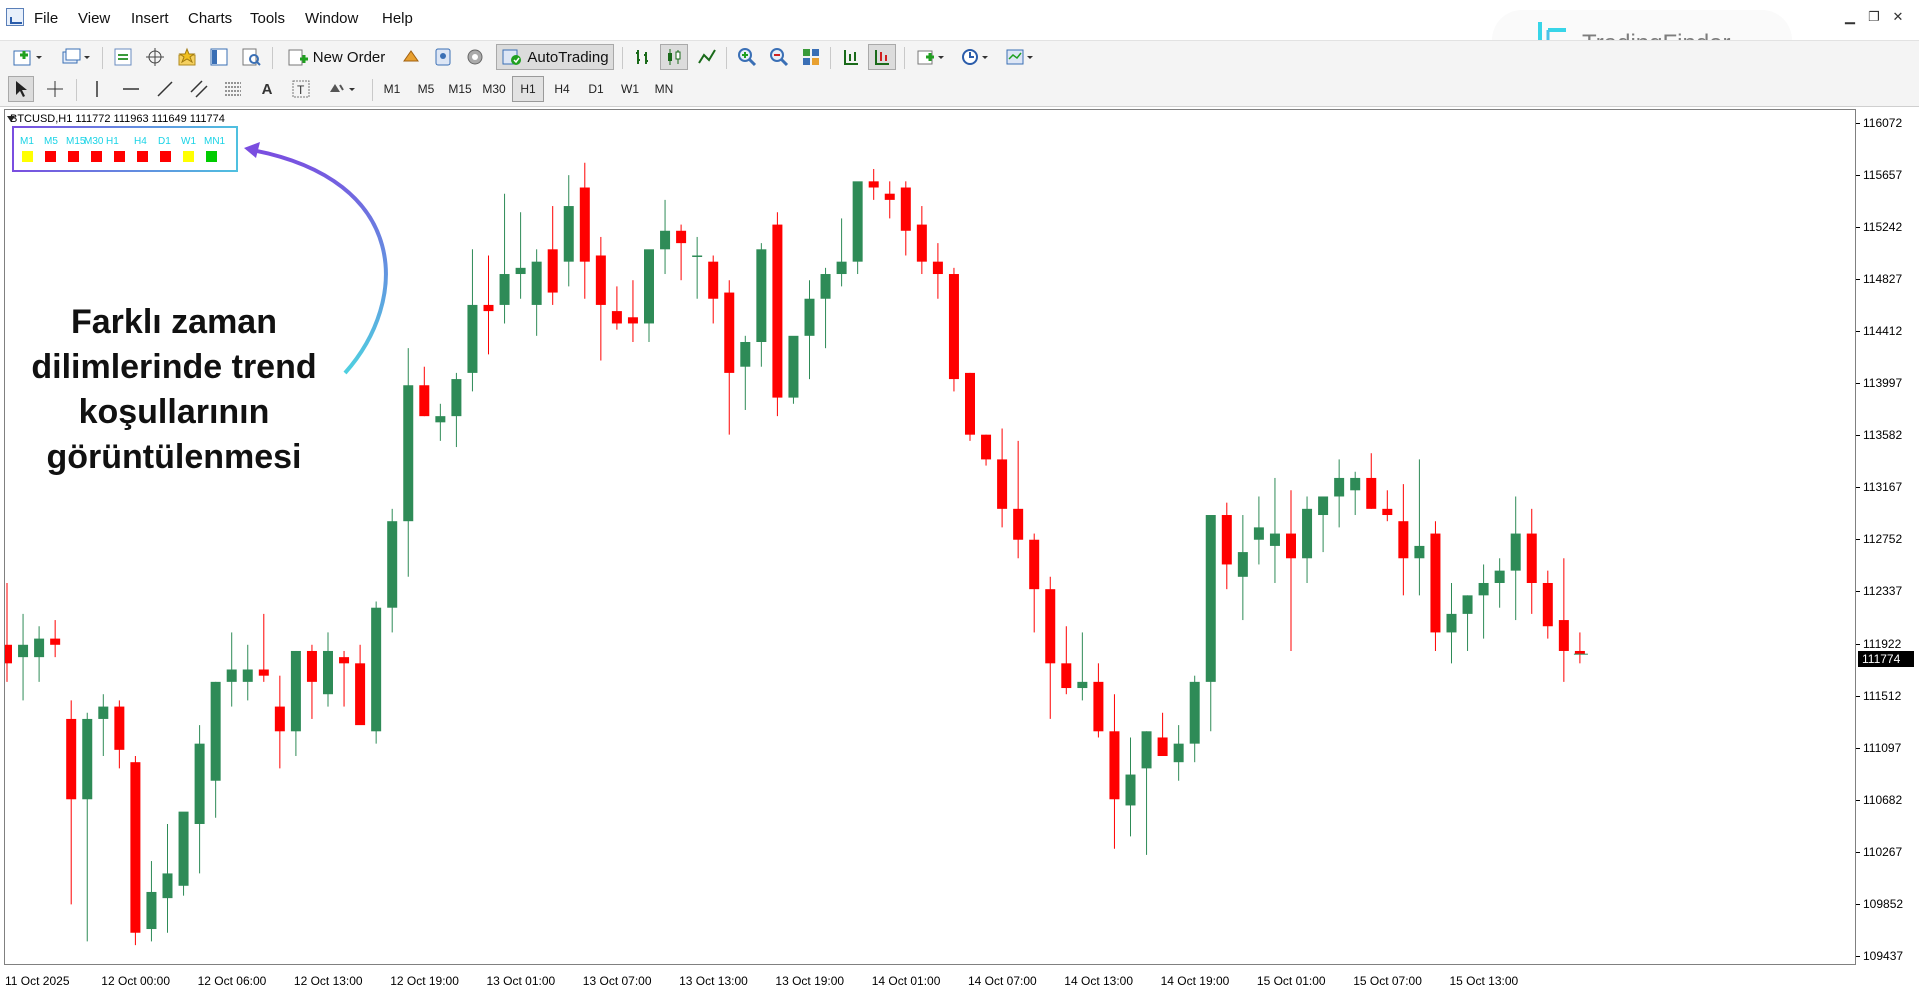  I want to click on market-icon, so click(475, 57).